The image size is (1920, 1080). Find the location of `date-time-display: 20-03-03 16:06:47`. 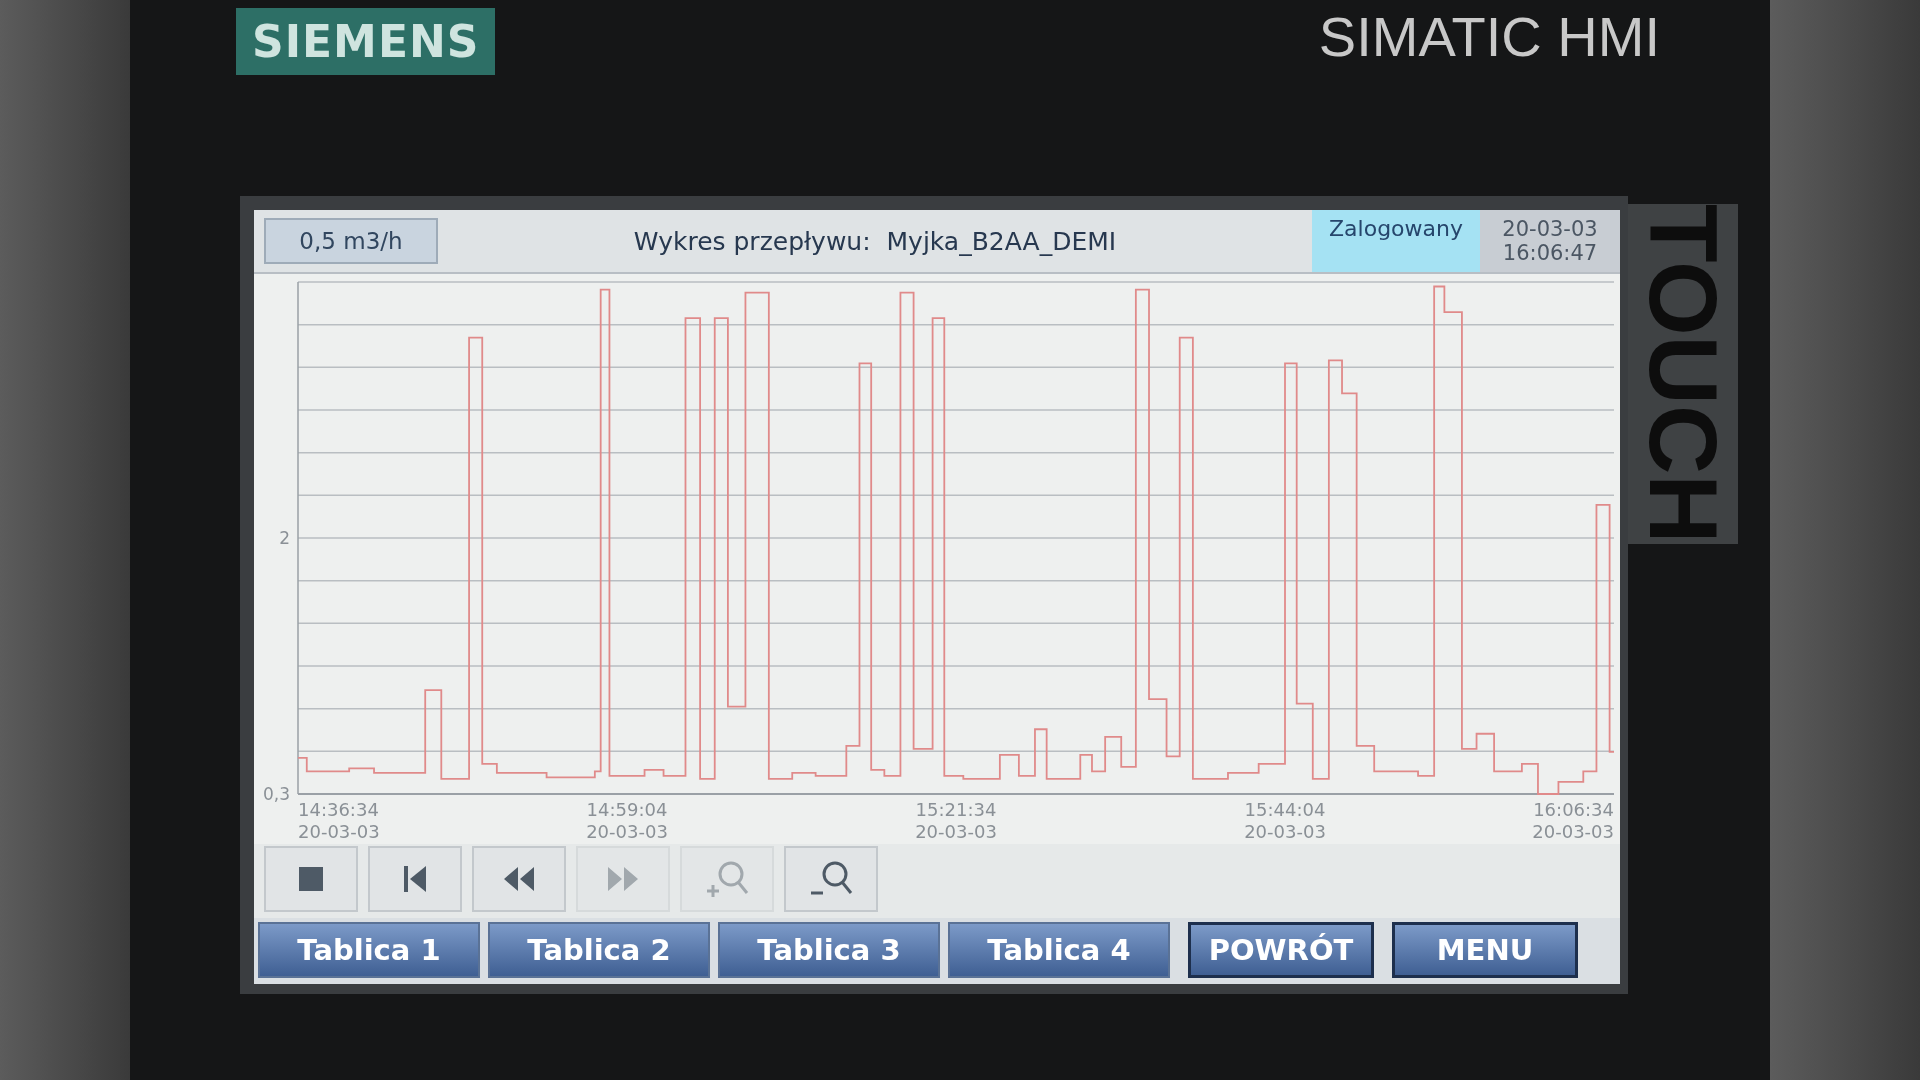

date-time-display: 20-03-03 16:06:47 is located at coordinates (1550, 241).